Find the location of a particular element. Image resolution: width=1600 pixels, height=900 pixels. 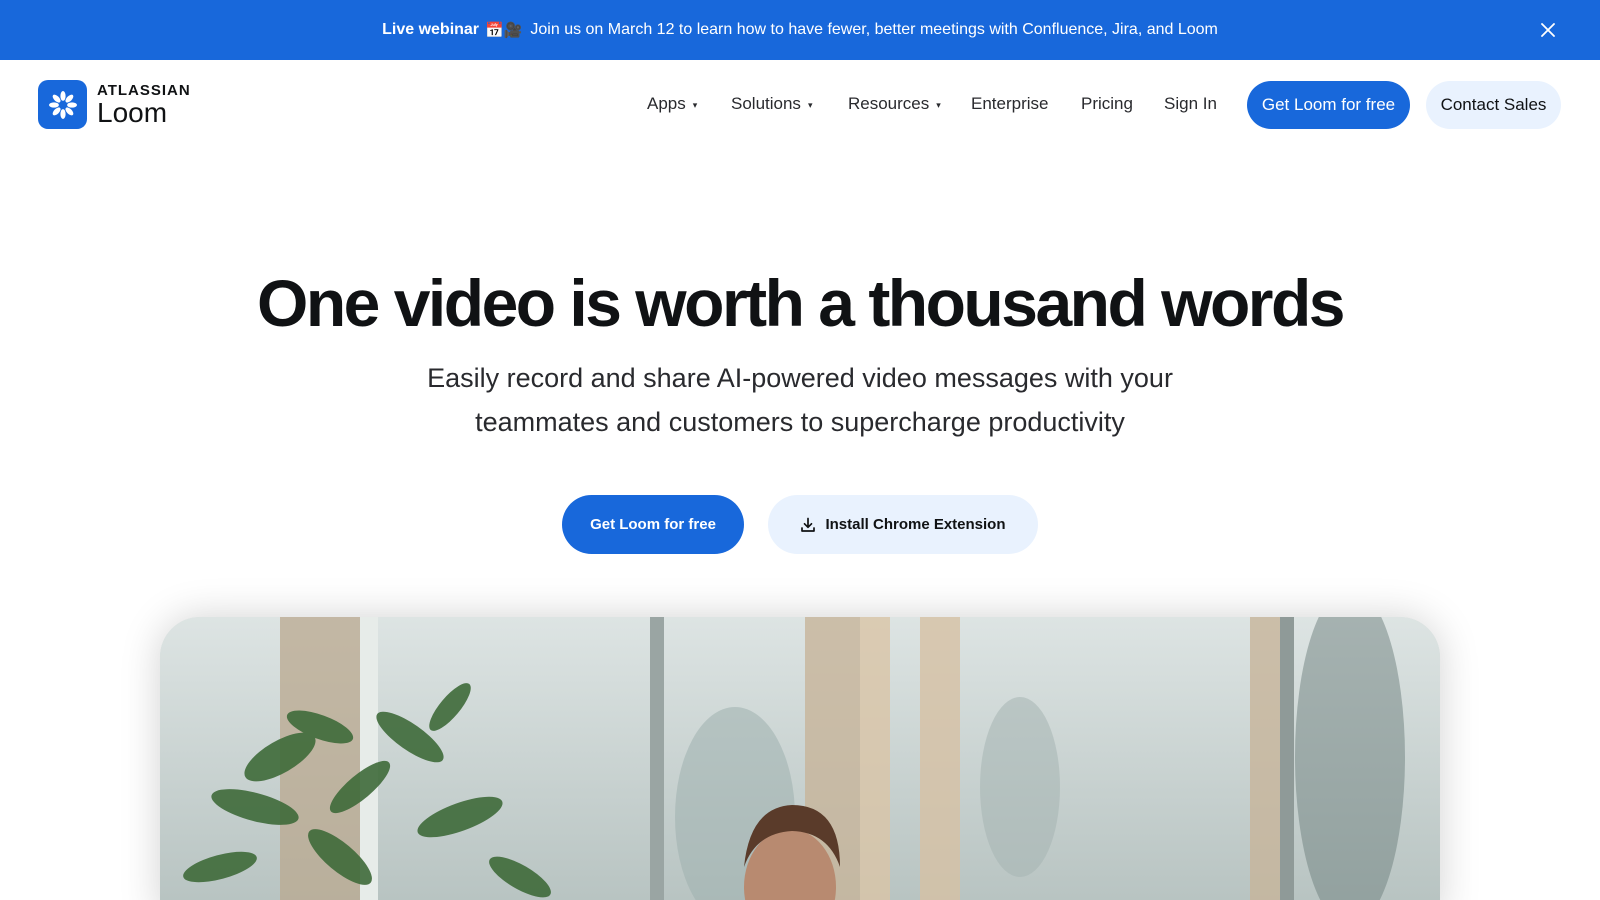

install-chrome-extension-button: Install Chrome Extension is located at coordinates (903, 524).